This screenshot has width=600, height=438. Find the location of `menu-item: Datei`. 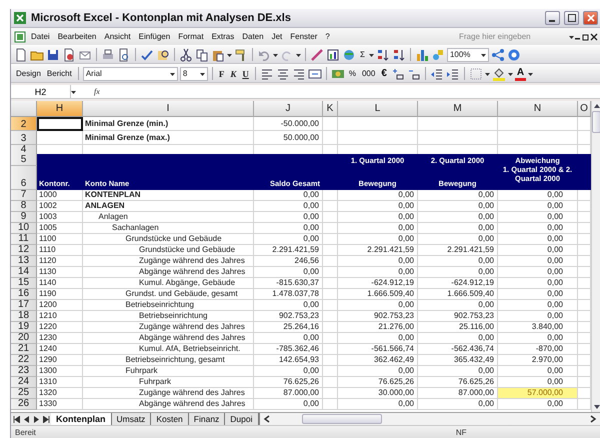

menu-item: Datei is located at coordinates (40, 37).